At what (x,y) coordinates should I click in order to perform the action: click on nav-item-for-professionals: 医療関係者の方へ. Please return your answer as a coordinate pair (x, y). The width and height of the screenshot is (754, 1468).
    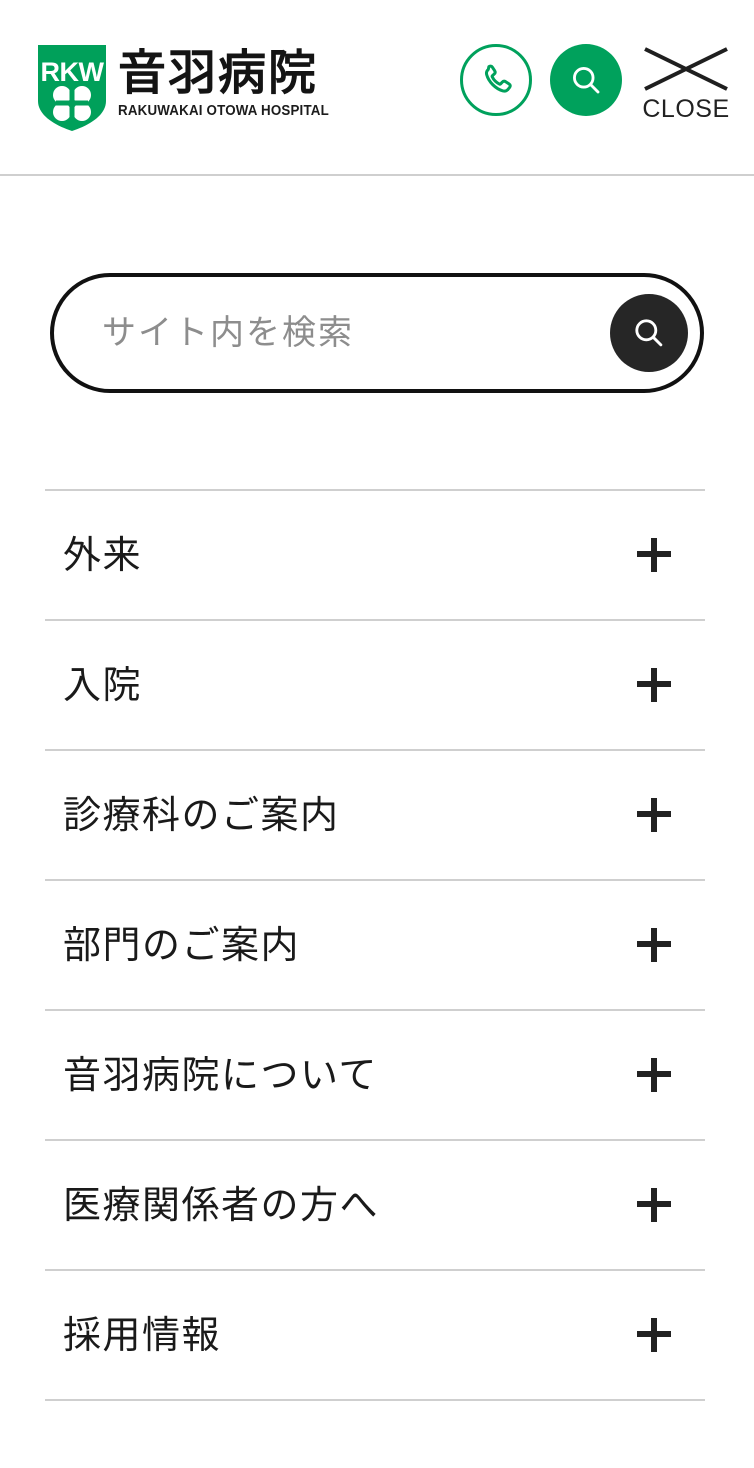
    Looking at the image, I should click on (375, 1205).